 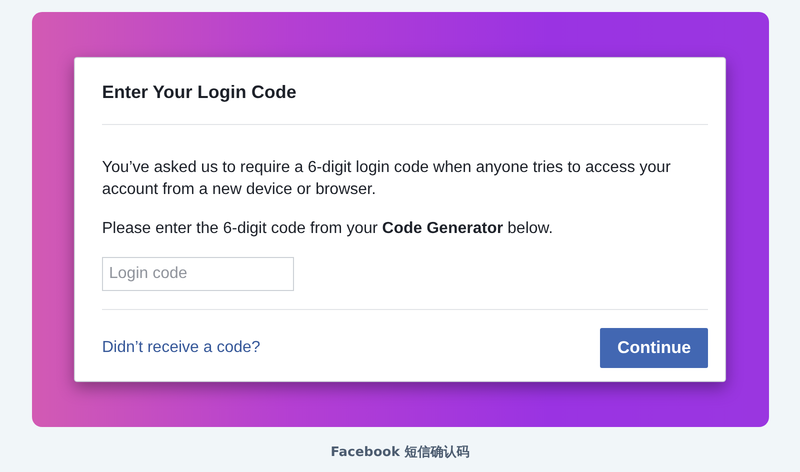 I want to click on instruction-text: Please enter the 6-digit code from your Code Generator below., so click(x=328, y=229).